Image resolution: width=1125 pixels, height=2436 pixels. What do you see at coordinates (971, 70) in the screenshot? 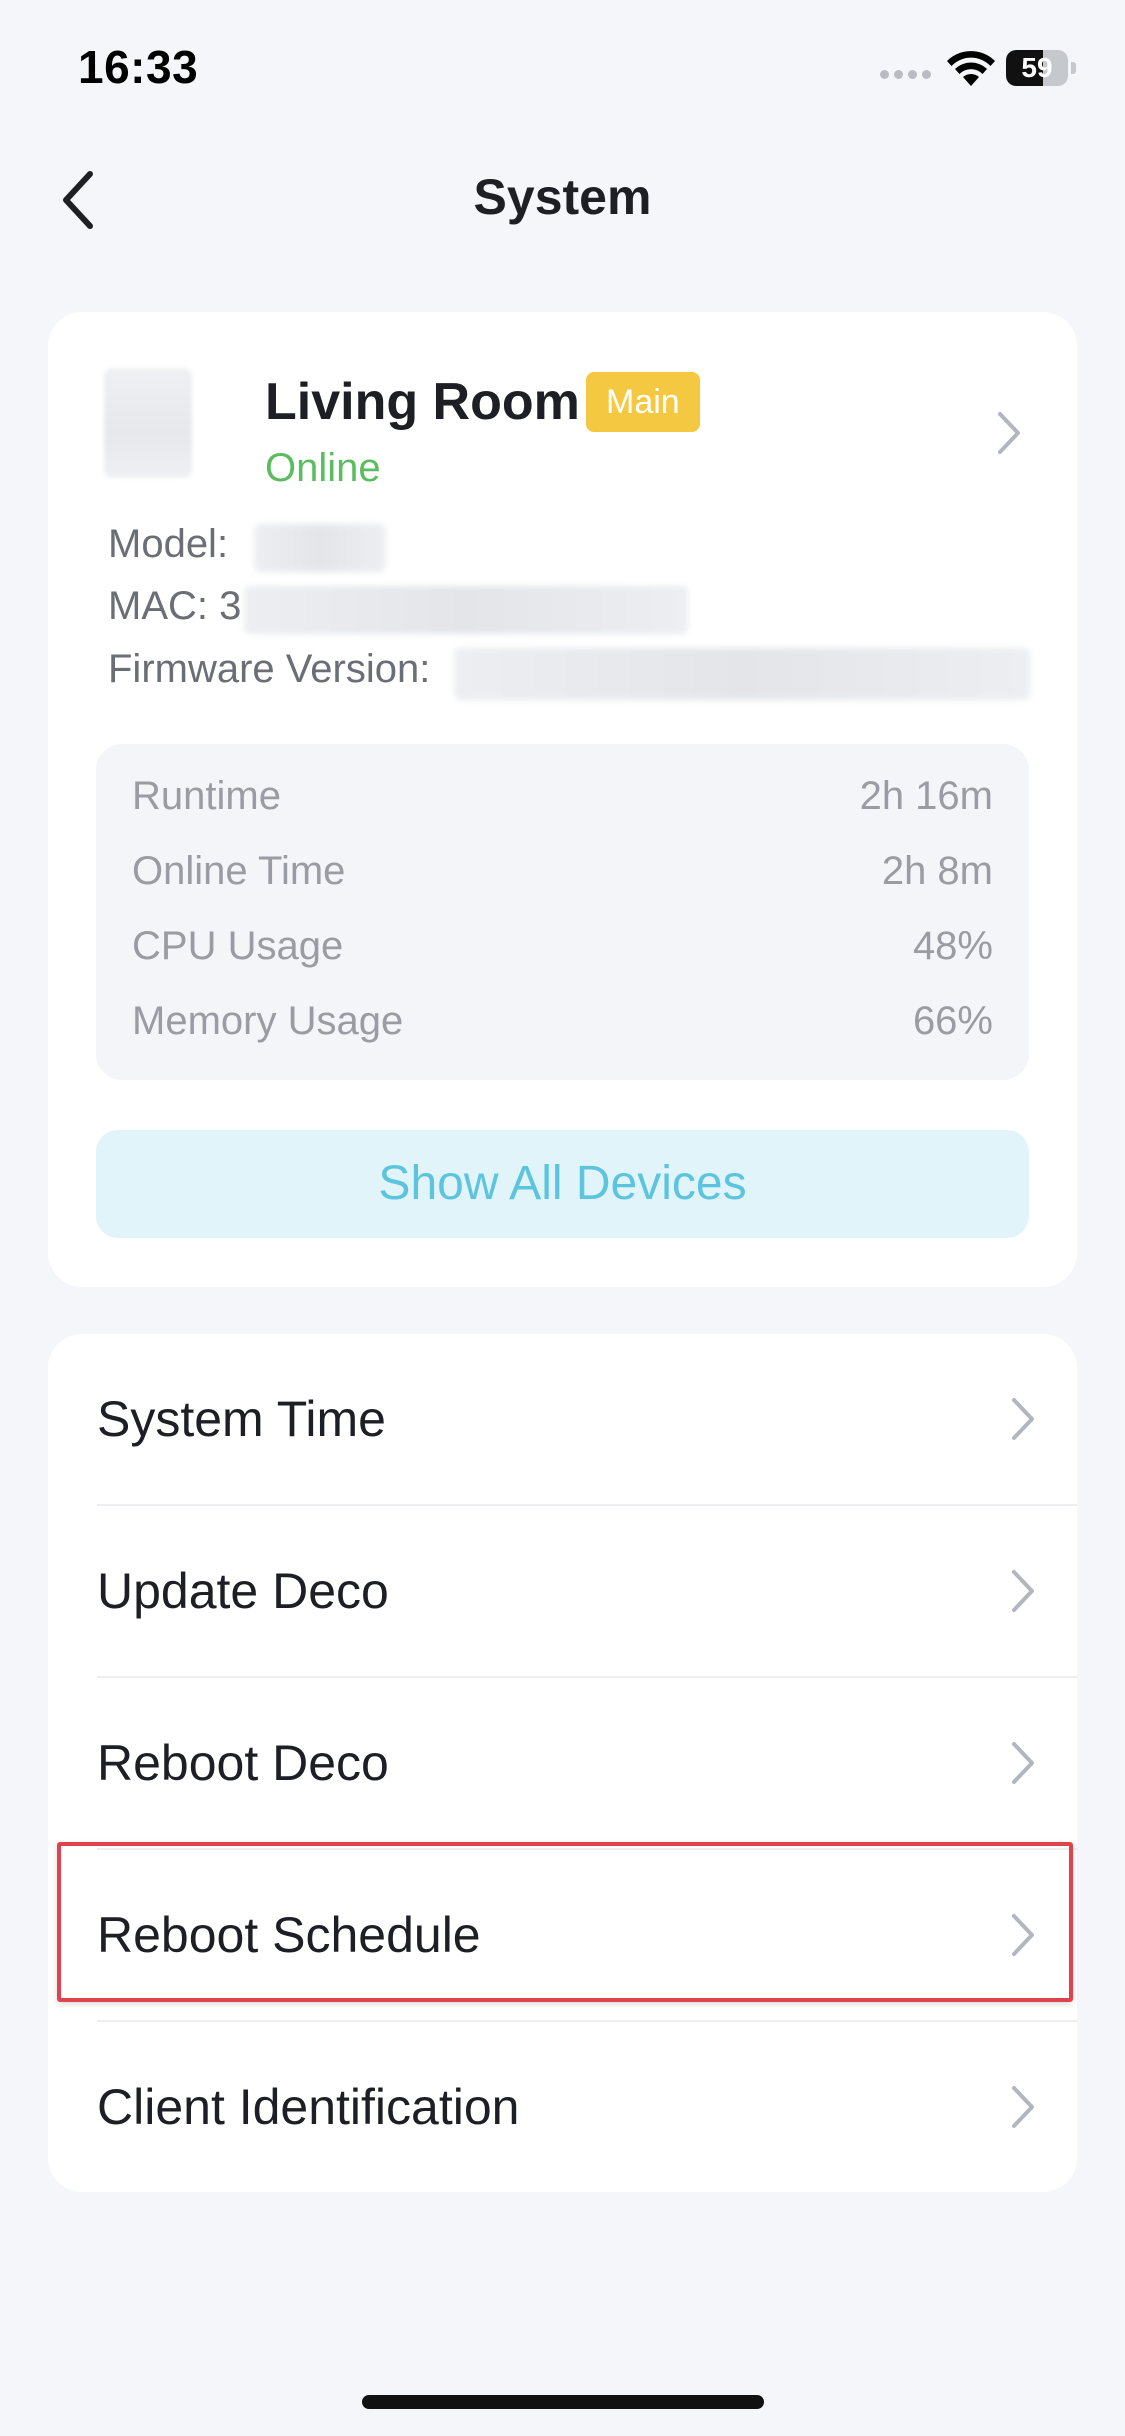
I see `wifi-icon` at bounding box center [971, 70].